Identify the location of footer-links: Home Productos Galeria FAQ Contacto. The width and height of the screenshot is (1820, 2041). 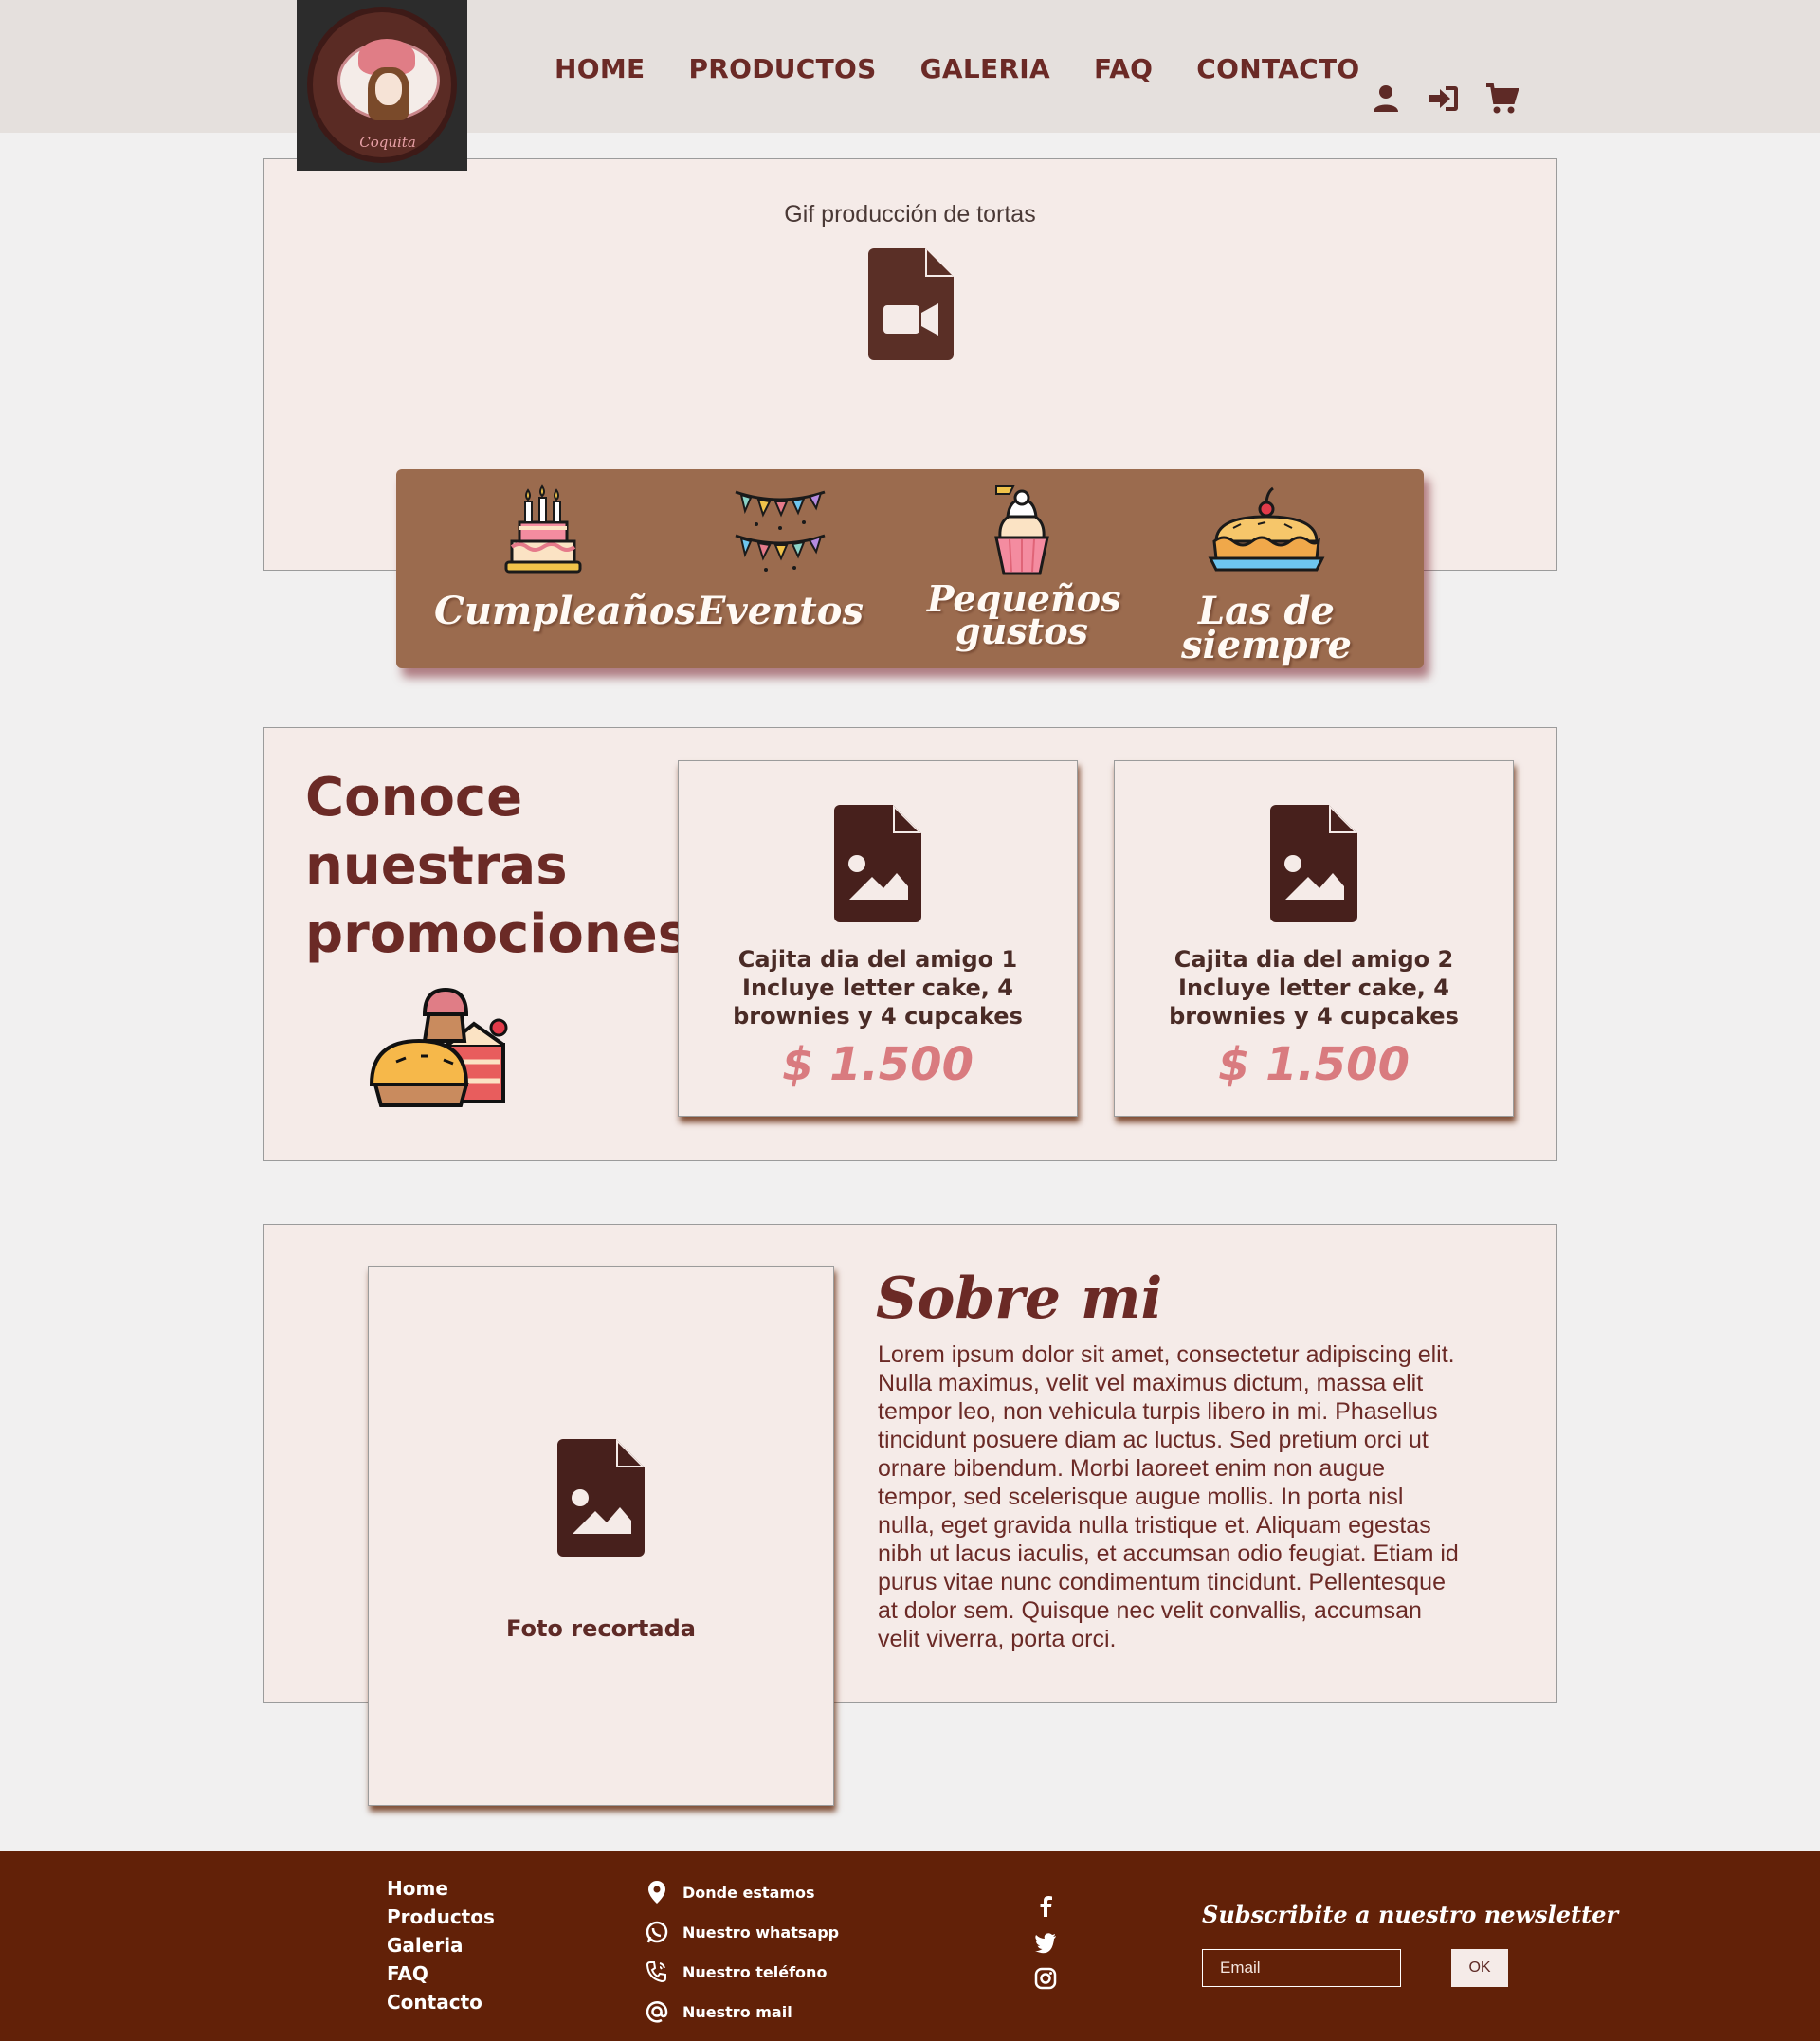
(441, 1945).